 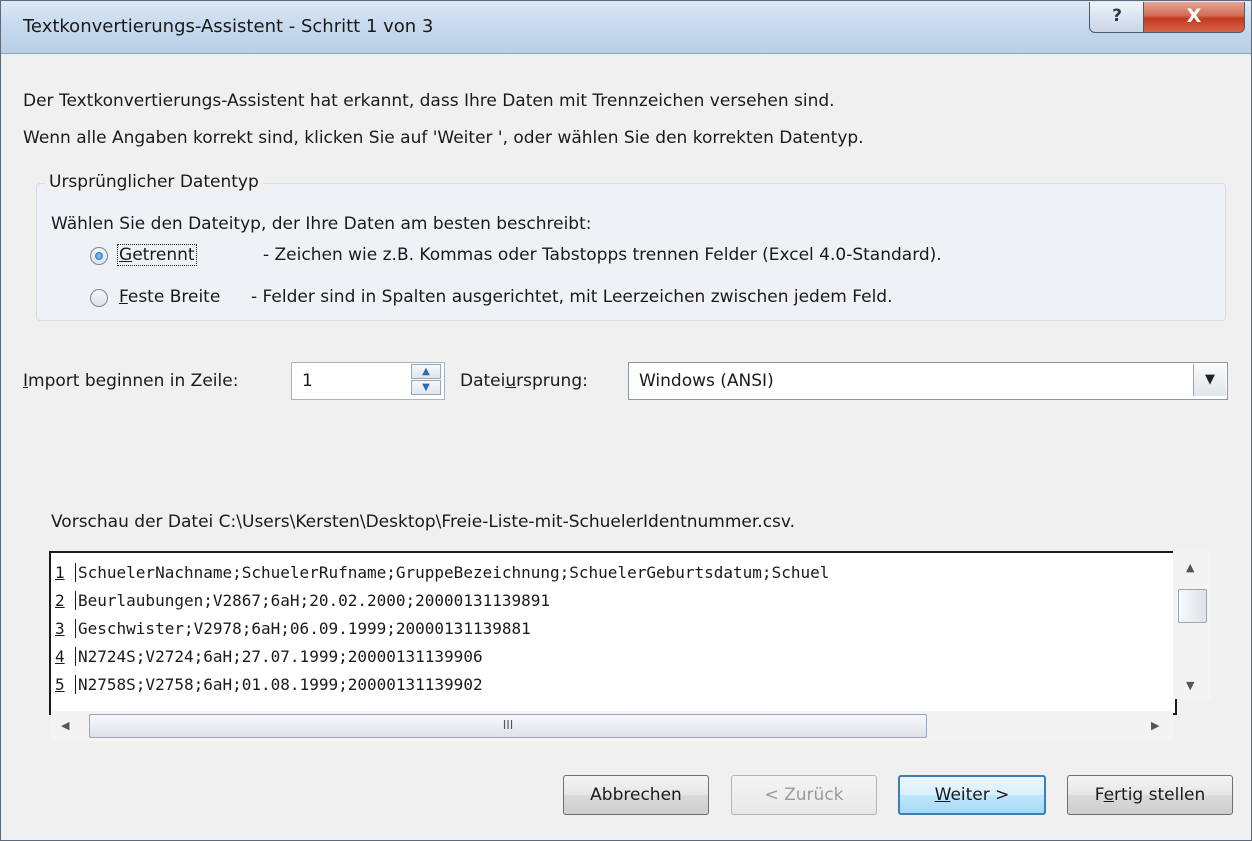 What do you see at coordinates (1150, 795) in the screenshot?
I see `finish-button: Fertig stellen` at bounding box center [1150, 795].